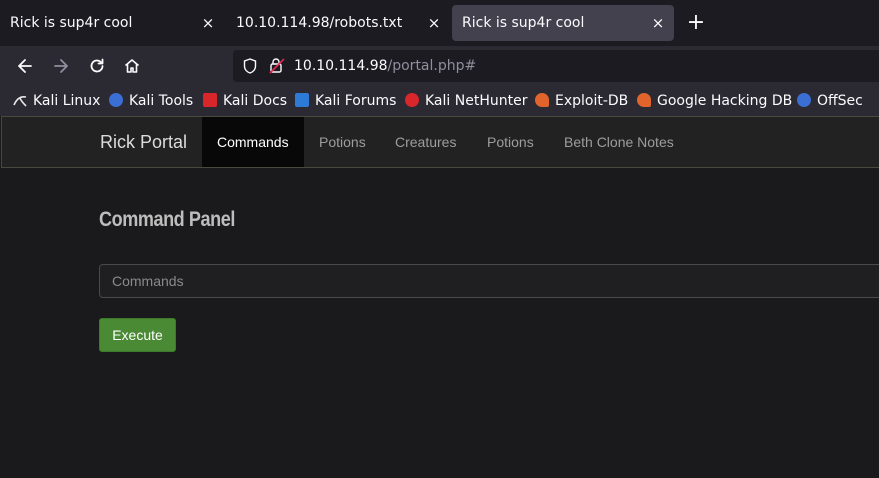 This screenshot has height=478, width=879. I want to click on site-brand: Rick Portal, so click(143, 142).